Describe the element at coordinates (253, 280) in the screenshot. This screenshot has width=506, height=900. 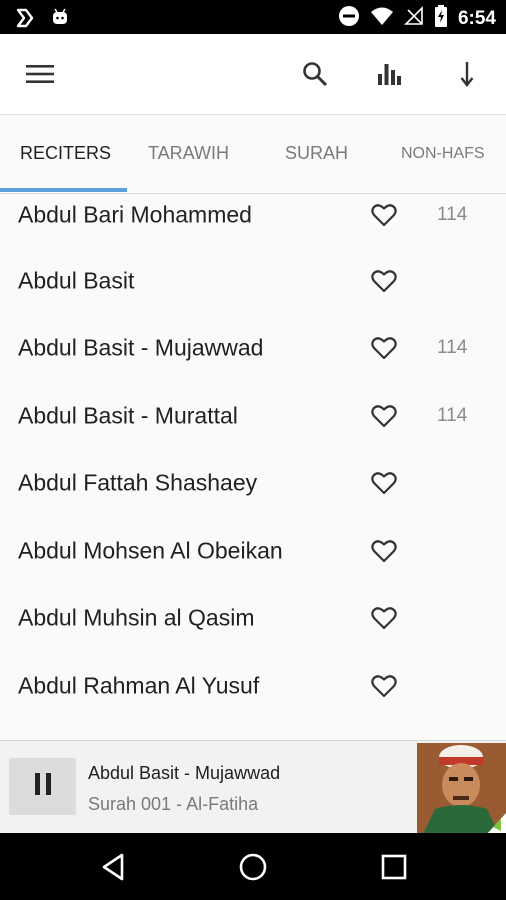
I see `list-item: Abdul Basit` at that location.